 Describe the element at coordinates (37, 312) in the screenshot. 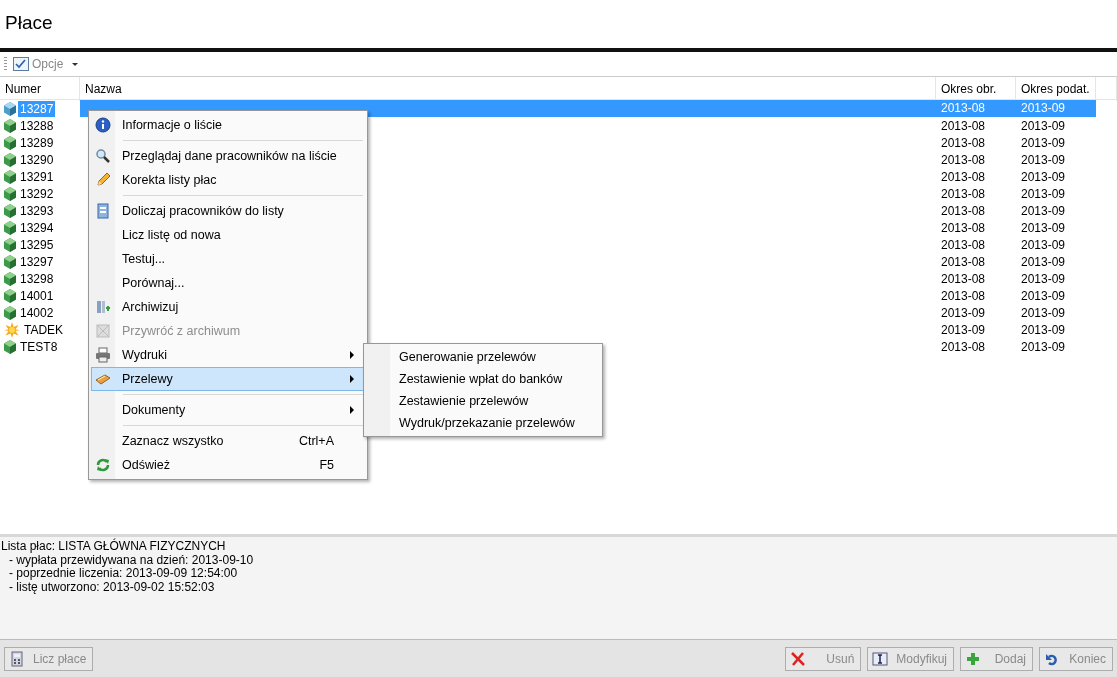

I see `table-cell-text: 14002` at that location.